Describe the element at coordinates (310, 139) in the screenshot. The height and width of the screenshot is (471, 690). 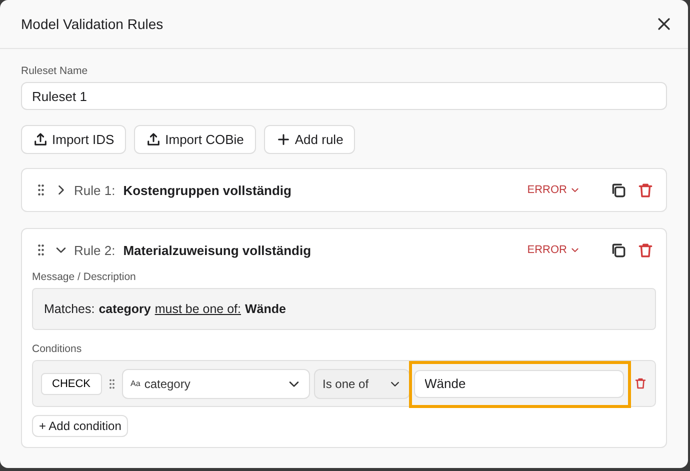
I see `toolbar-button: Add rule` at that location.